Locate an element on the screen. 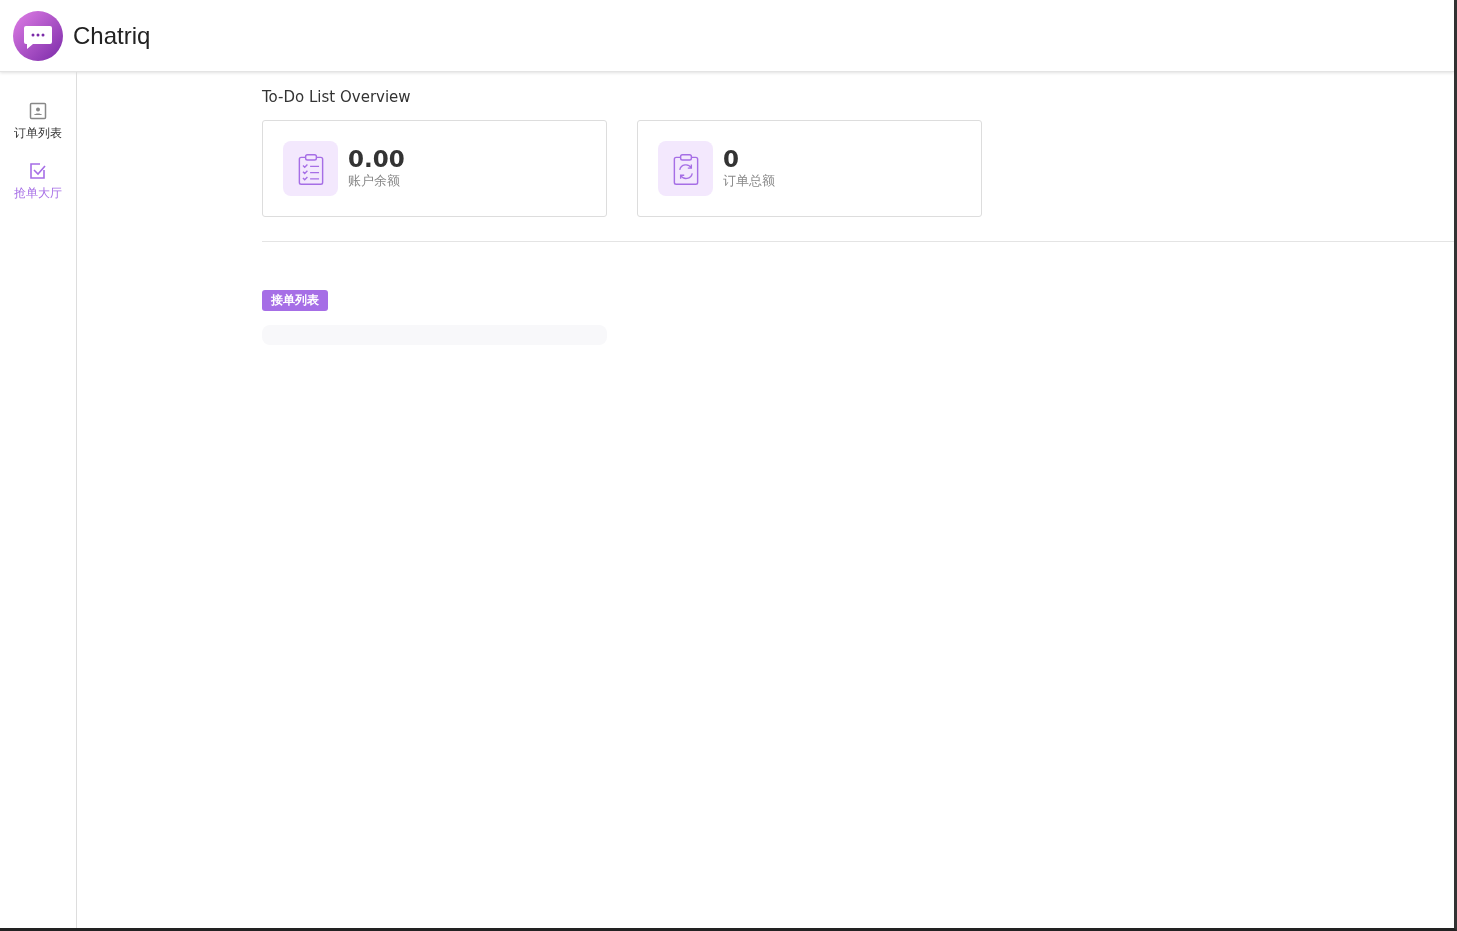 The width and height of the screenshot is (1457, 931). checkbox-icon is located at coordinates (38, 171).